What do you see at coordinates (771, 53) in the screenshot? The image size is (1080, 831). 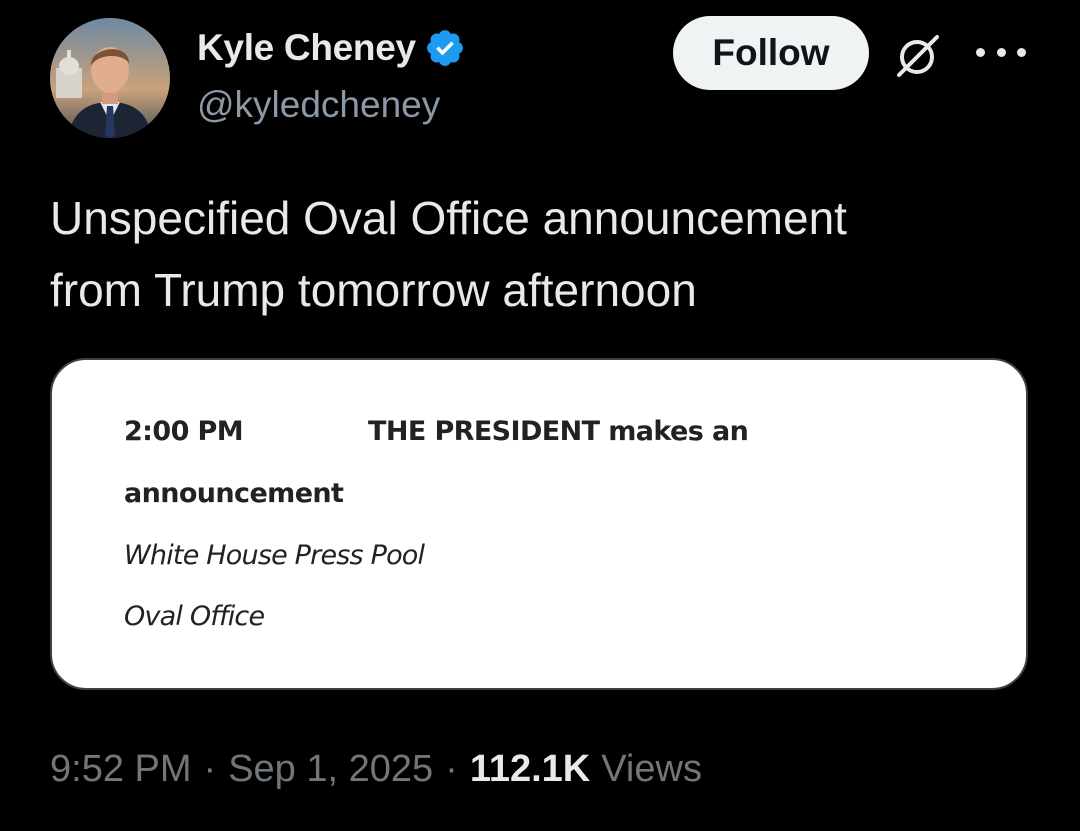 I see `follow-button: Follow` at bounding box center [771, 53].